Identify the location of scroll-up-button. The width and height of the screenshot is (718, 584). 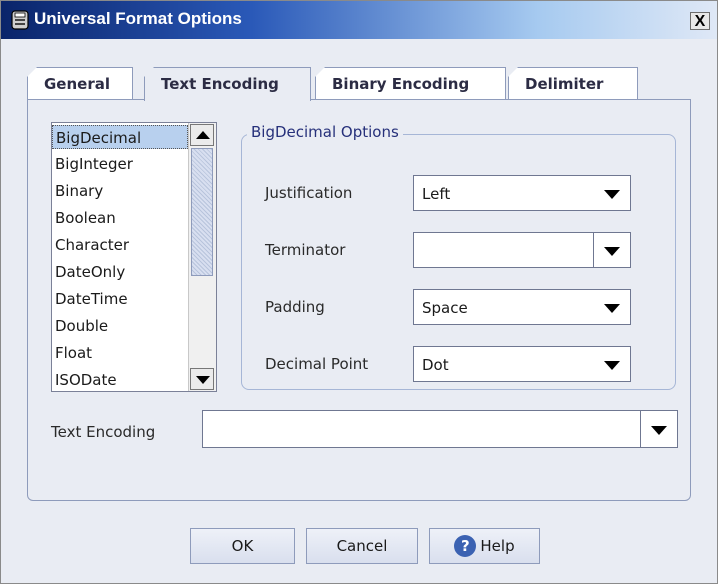
(202, 135).